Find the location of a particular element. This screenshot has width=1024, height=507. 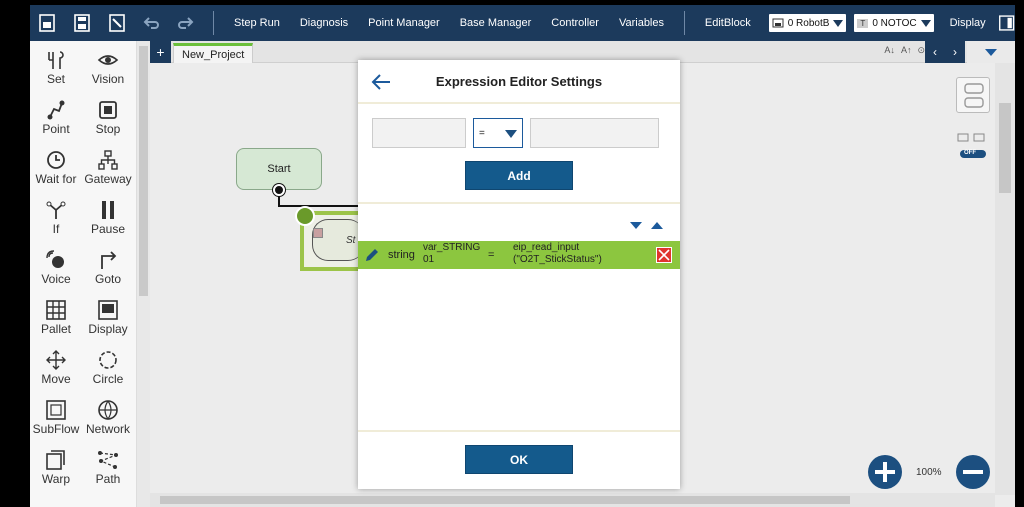

menu-step-run: Step Run is located at coordinates (257, 23).